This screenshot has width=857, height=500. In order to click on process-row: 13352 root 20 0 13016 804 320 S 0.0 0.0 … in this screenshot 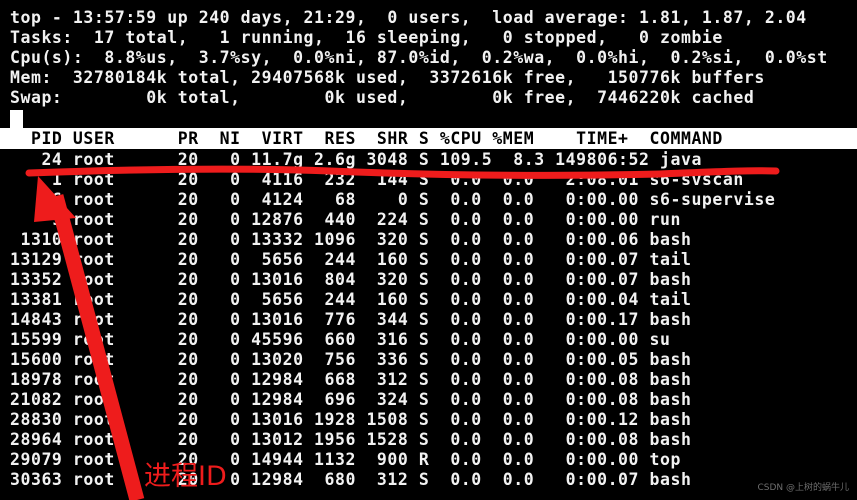, I will do `click(351, 279)`.